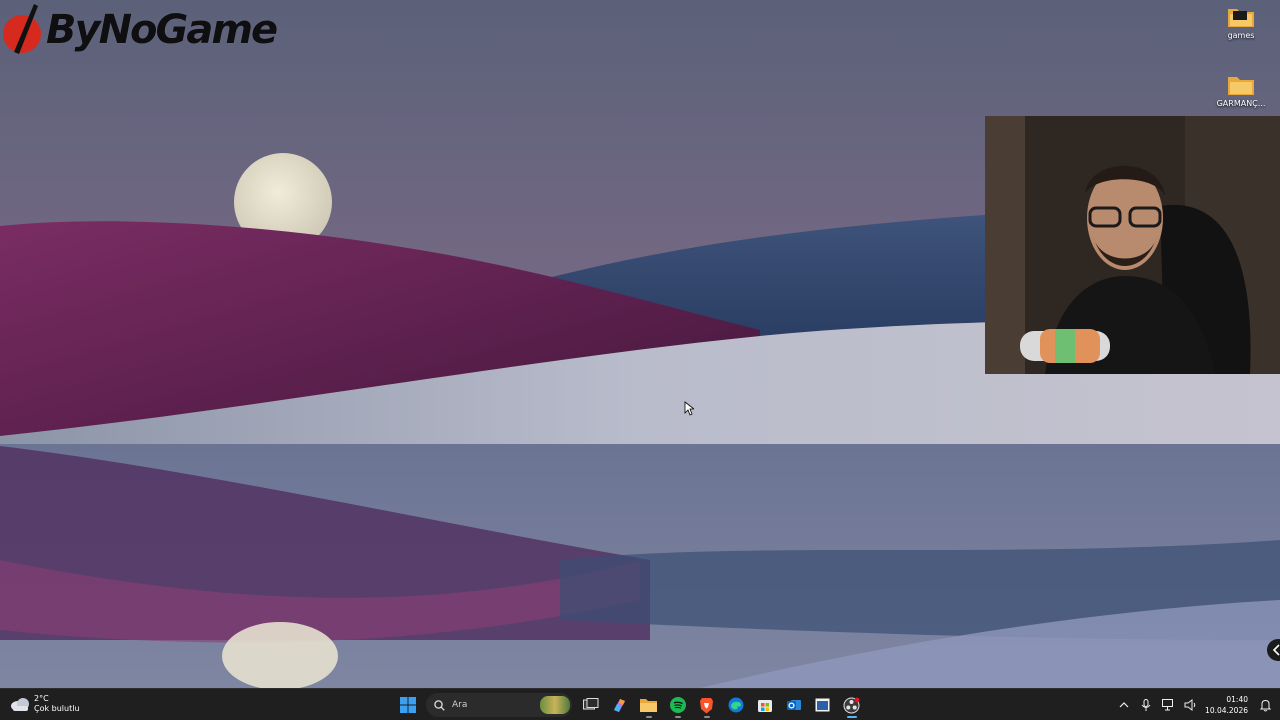  What do you see at coordinates (20, 704) in the screenshot?
I see `cloud-icon` at bounding box center [20, 704].